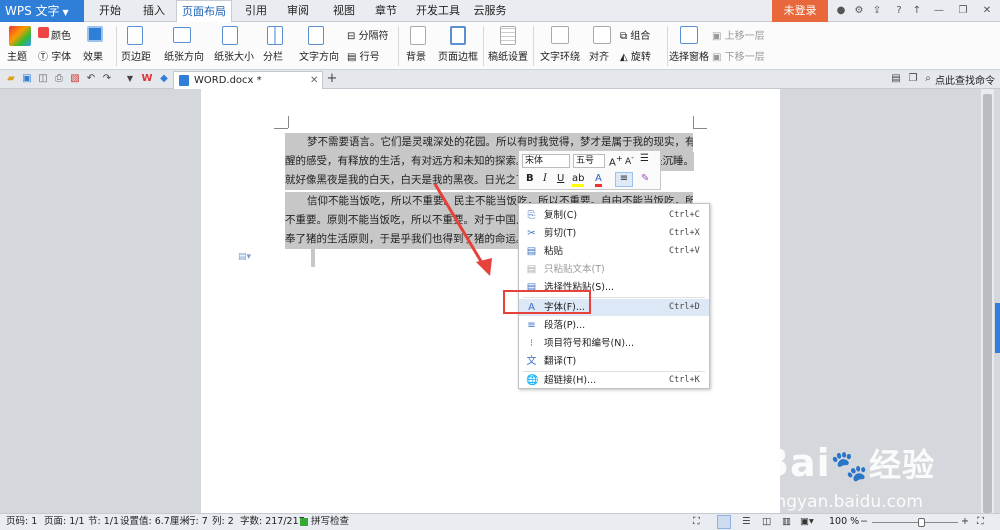 This screenshot has height=530, width=1000. What do you see at coordinates (800, 11) in the screenshot?
I see `login-button: 未登录` at bounding box center [800, 11].